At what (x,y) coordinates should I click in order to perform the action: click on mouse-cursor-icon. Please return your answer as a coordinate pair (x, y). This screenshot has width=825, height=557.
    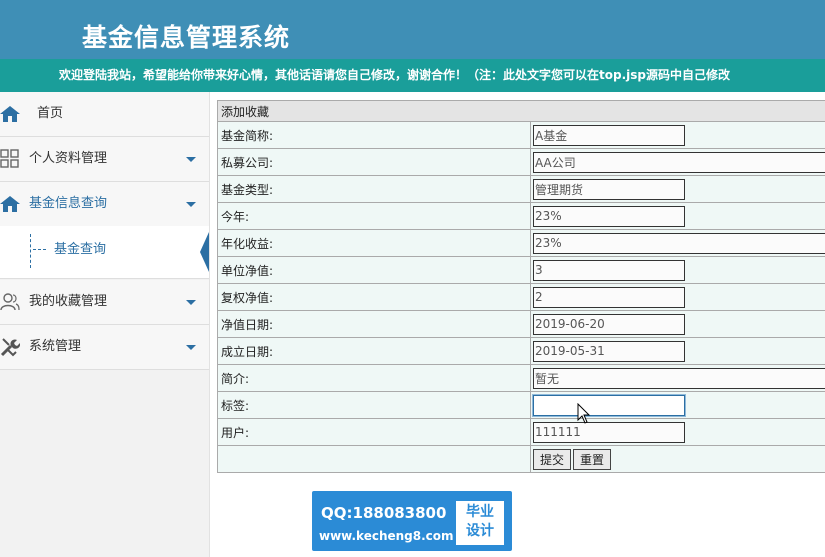
    Looking at the image, I should click on (584, 413).